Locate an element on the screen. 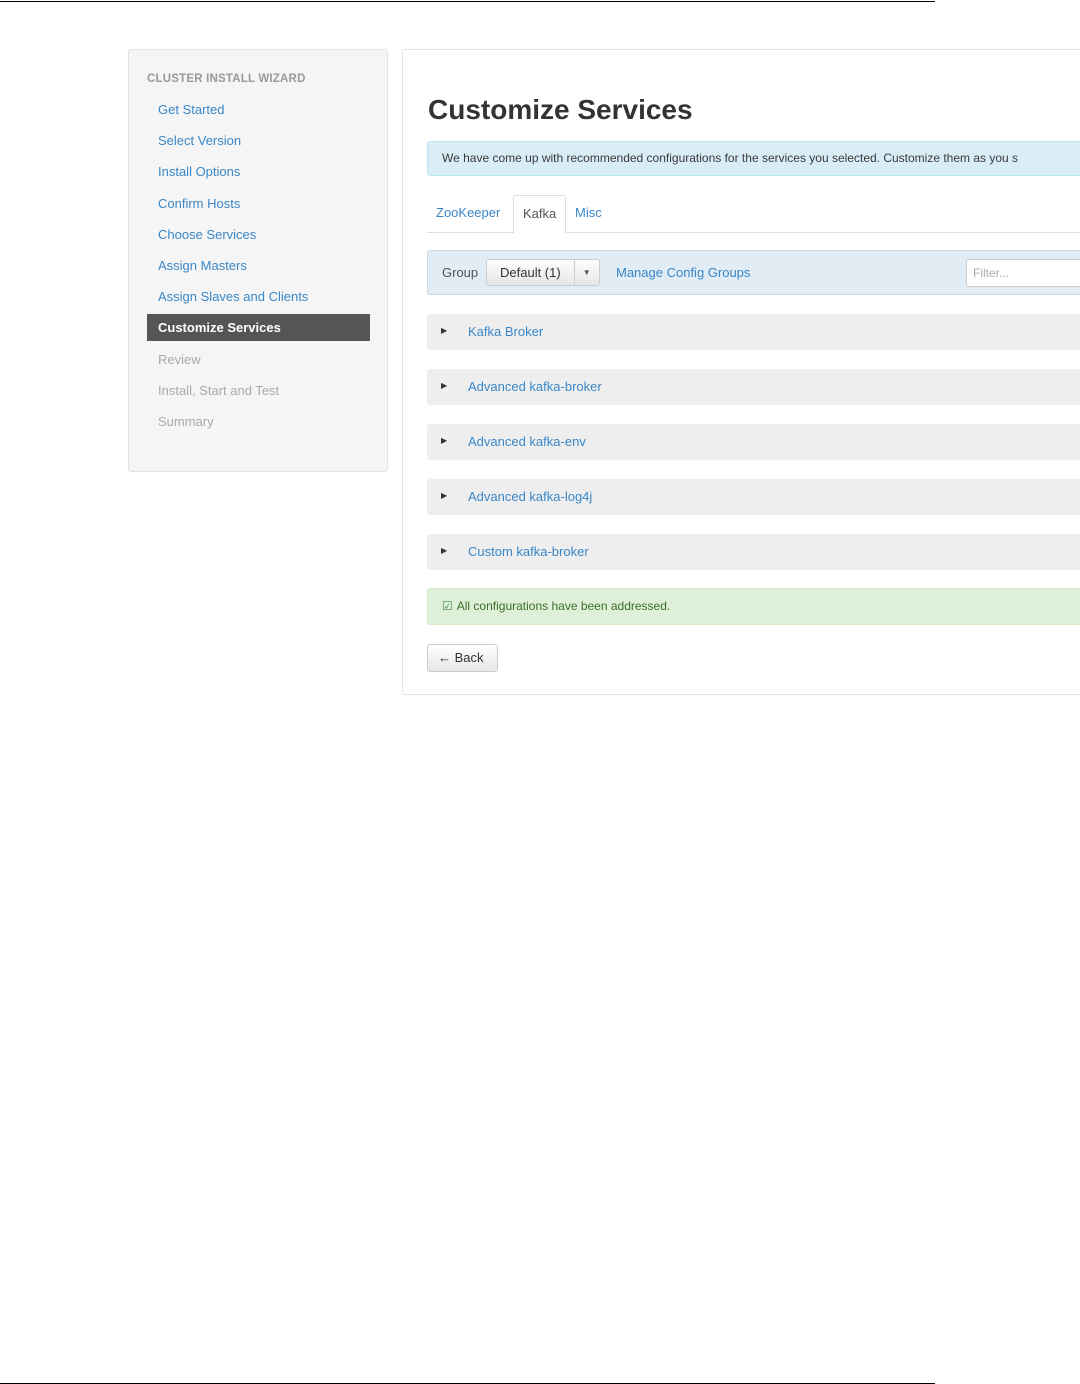 The image size is (1080, 1384). section-advanced-kafka-broker: ▶ Advanced kafka-broker is located at coordinates (753, 387).